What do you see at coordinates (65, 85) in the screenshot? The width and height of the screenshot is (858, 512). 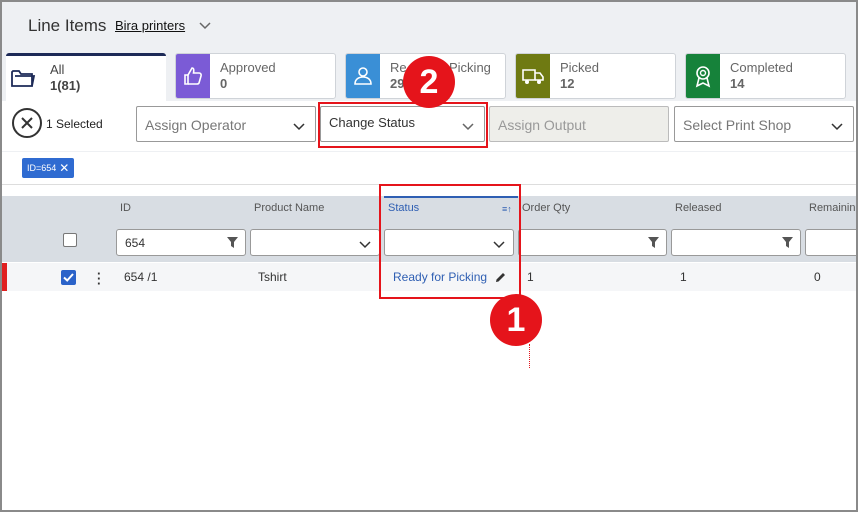 I see `card-count: 1(81)` at bounding box center [65, 85].